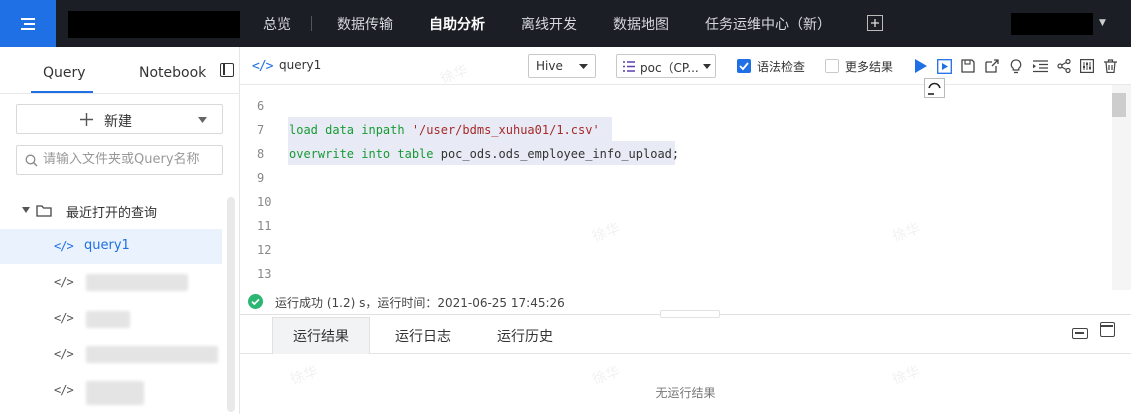 This screenshot has width=1131, height=414. I want to click on engine-select-value: Hive, so click(549, 66).